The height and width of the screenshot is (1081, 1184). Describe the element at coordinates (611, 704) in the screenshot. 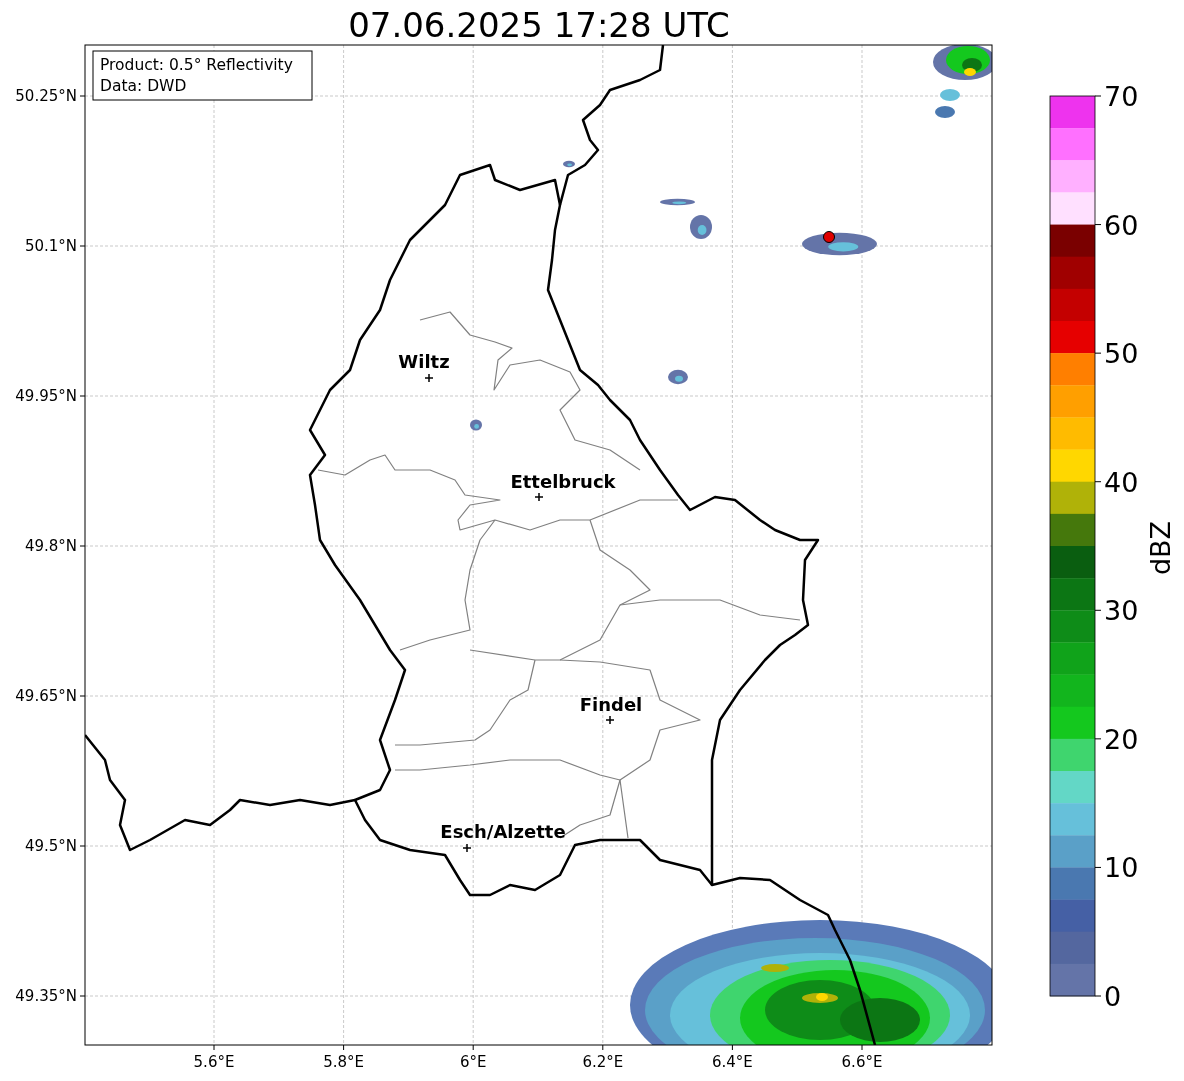

I see `city-label: Findel` at that location.